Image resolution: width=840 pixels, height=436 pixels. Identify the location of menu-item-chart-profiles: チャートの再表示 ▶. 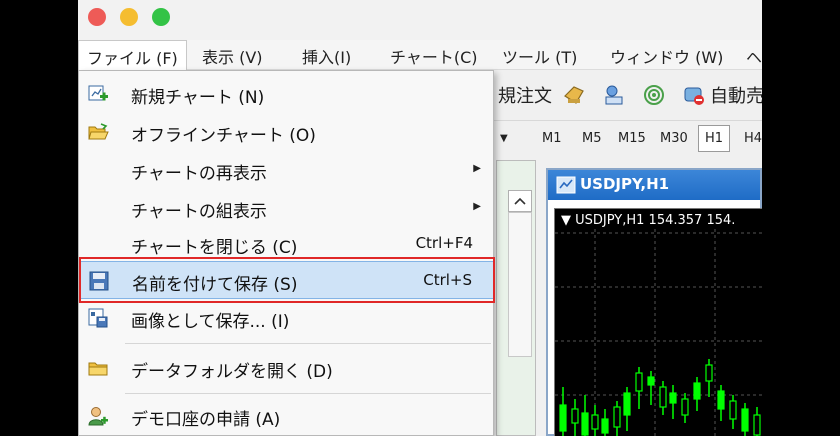
(287, 170).